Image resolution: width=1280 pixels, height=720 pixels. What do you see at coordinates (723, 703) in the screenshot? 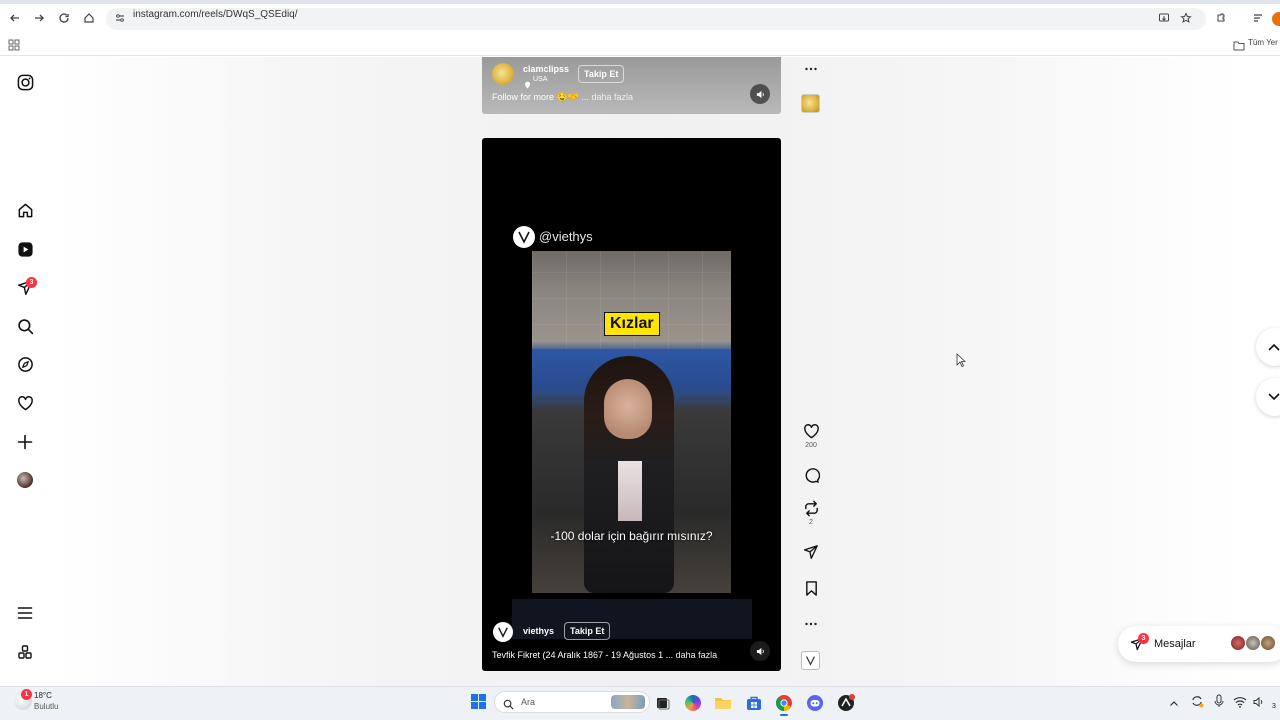
I see `file-explorer-icon` at bounding box center [723, 703].